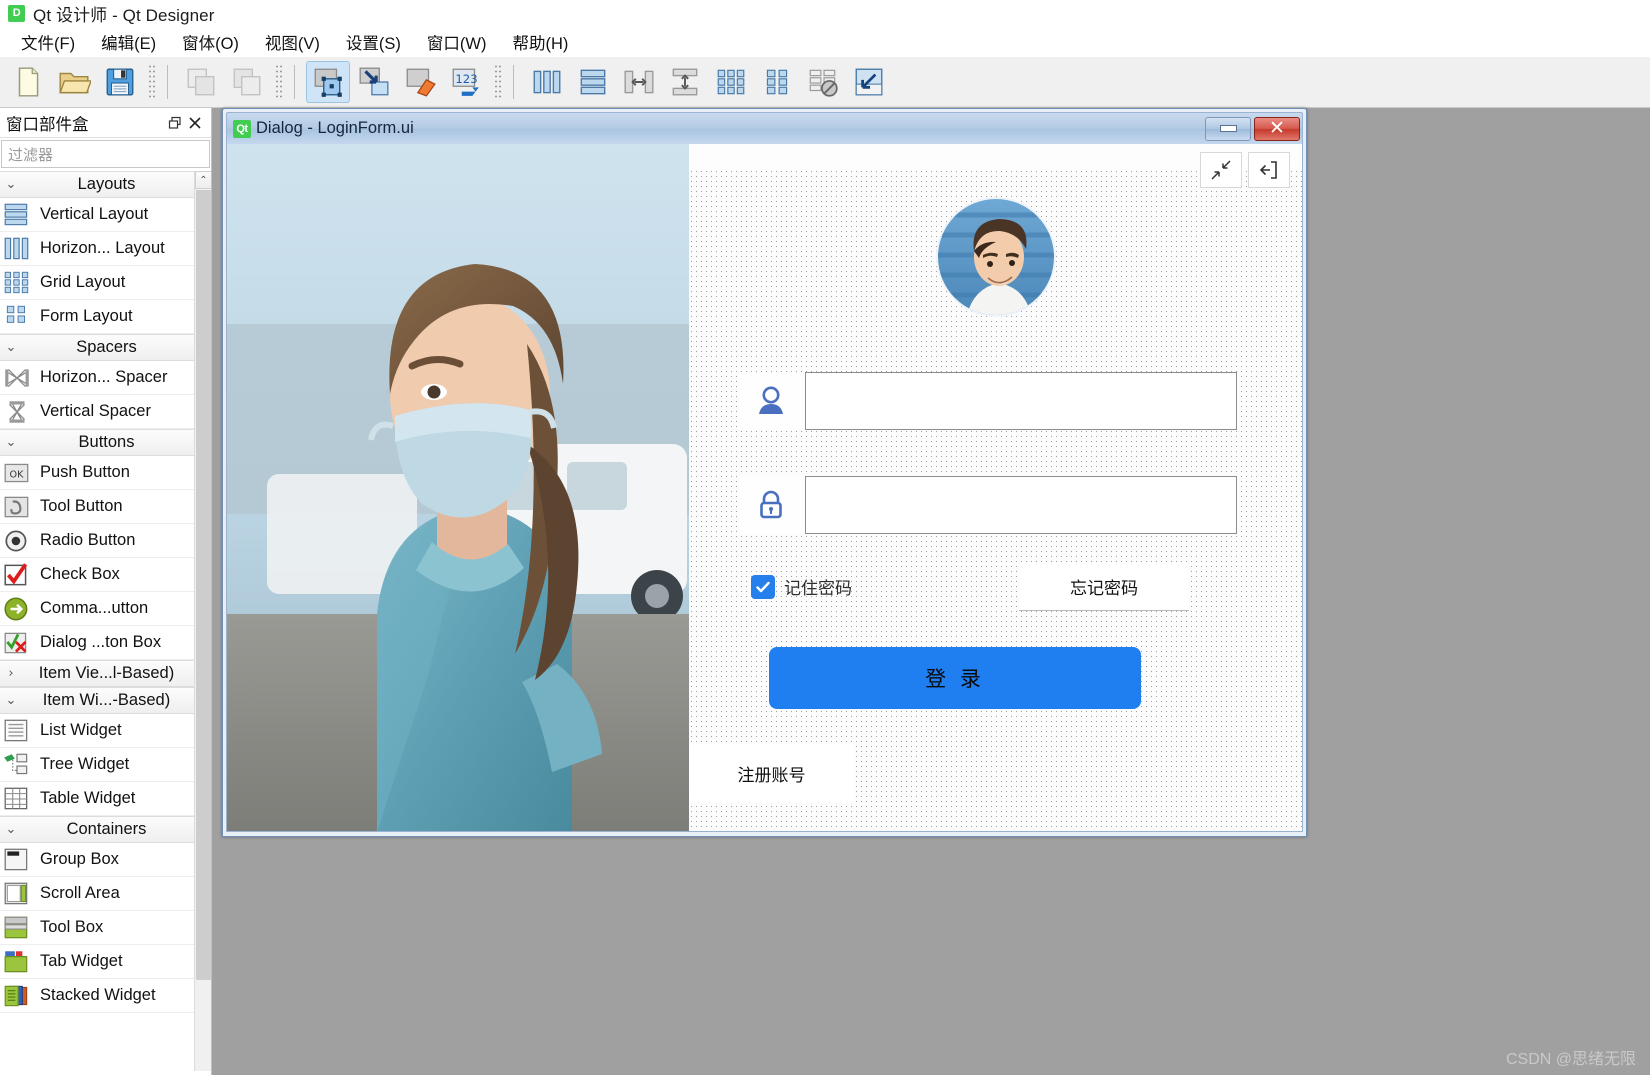  I want to click on widget-item-vertical-layout: Vertical Layout, so click(105, 215).